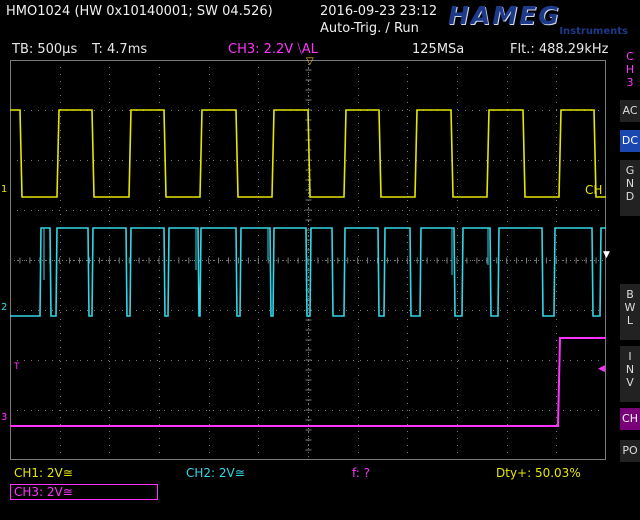 The image size is (640, 520). Describe the element at coordinates (4, 417) in the screenshot. I see `ch3-ground-marker: 3` at that location.